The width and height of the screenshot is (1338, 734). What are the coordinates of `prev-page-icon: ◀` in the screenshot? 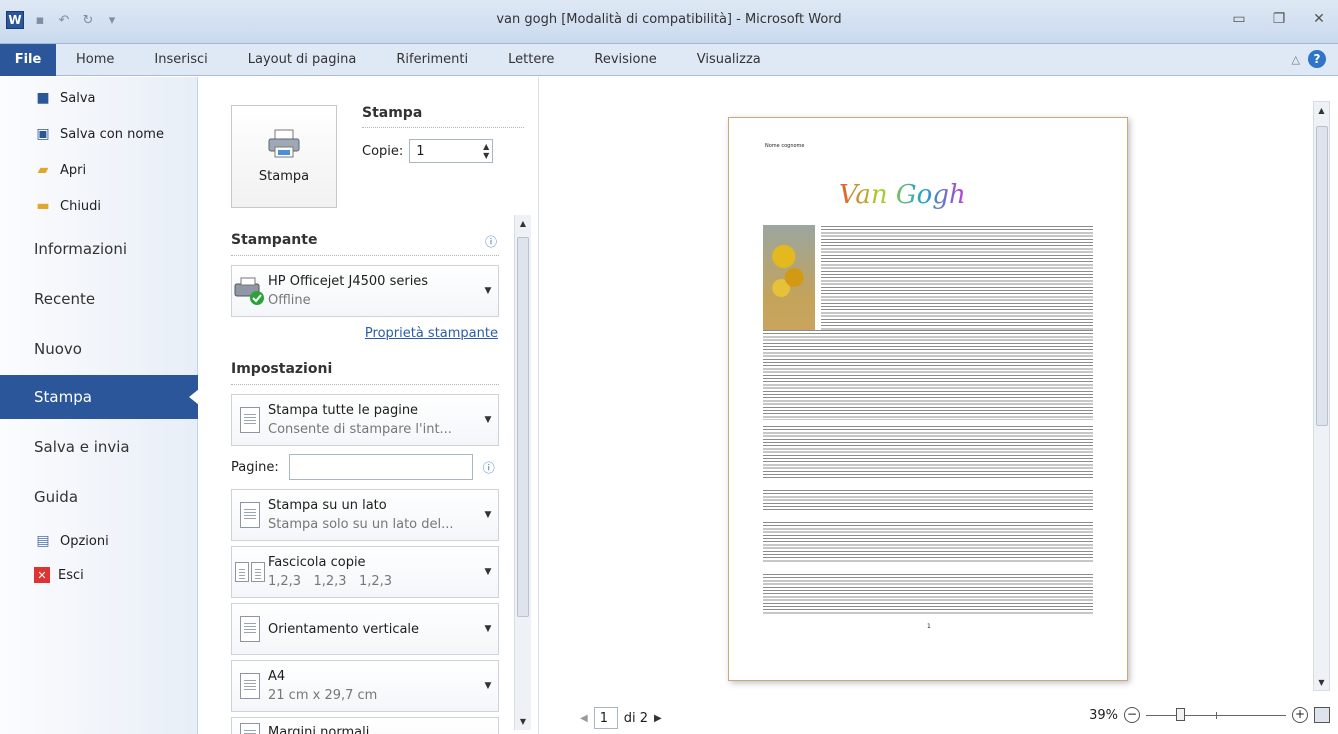 It's located at (584, 718).